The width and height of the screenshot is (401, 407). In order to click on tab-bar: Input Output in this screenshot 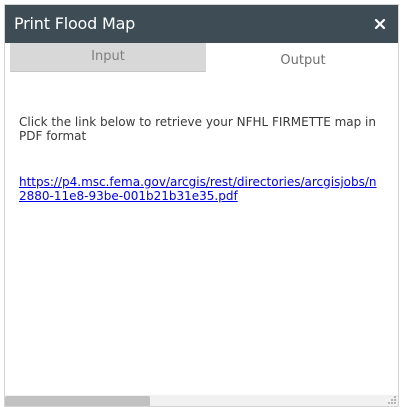, I will do `click(201, 58)`.